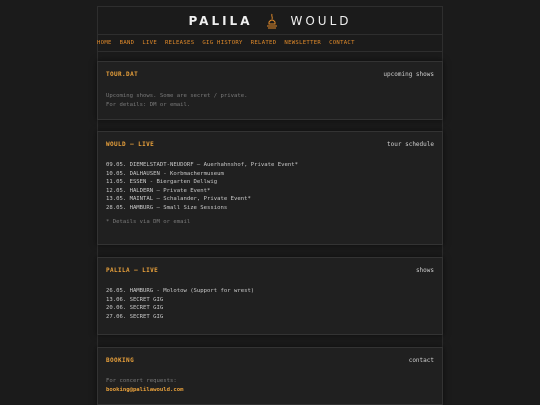 This screenshot has width=540, height=405. I want to click on nav-releases: RELEASES, so click(179, 43).